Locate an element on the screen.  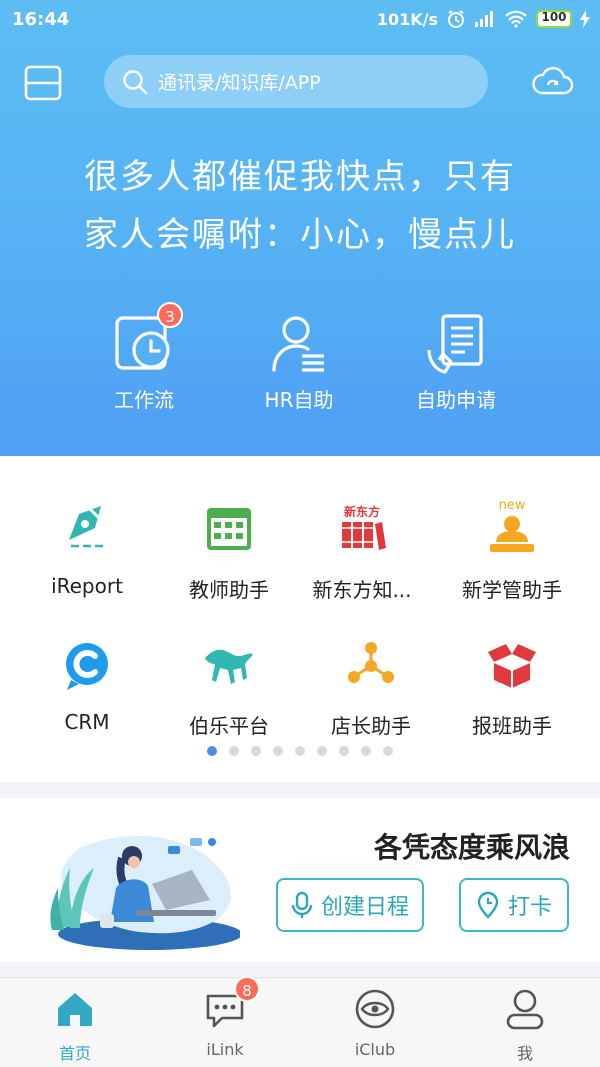
woman-laptop-illustration is located at coordinates (145, 892).